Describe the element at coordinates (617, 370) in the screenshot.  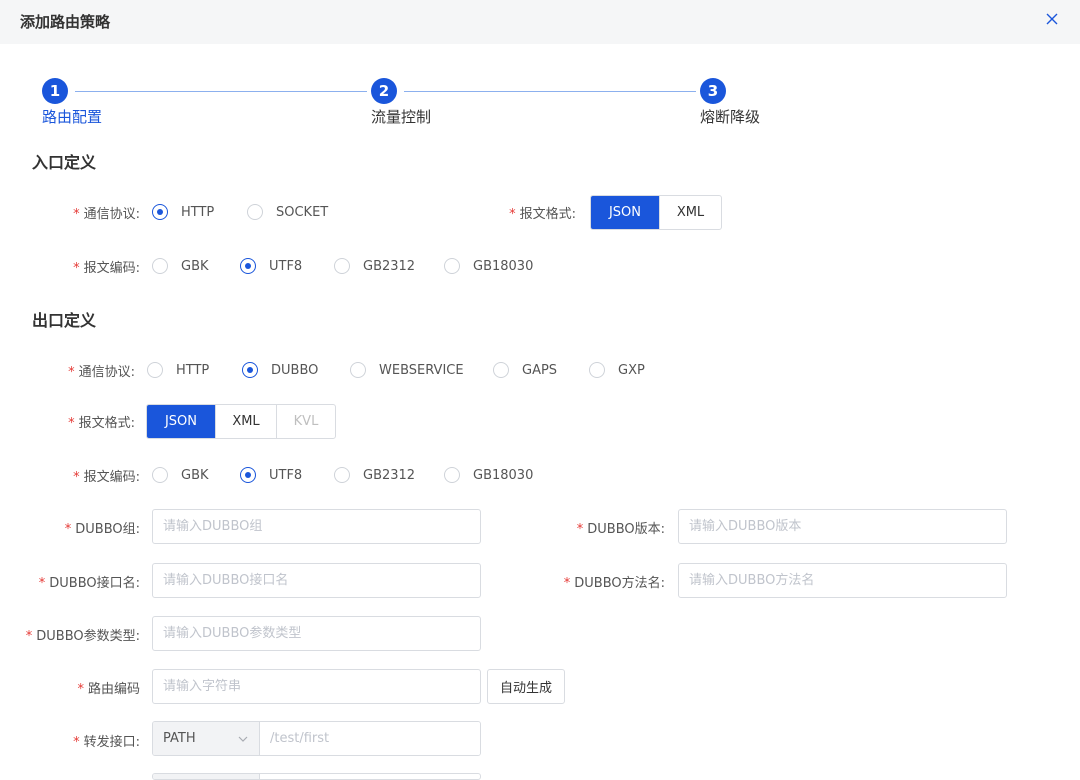
I see `exit-protocol-gxp-radio: GXP` at that location.